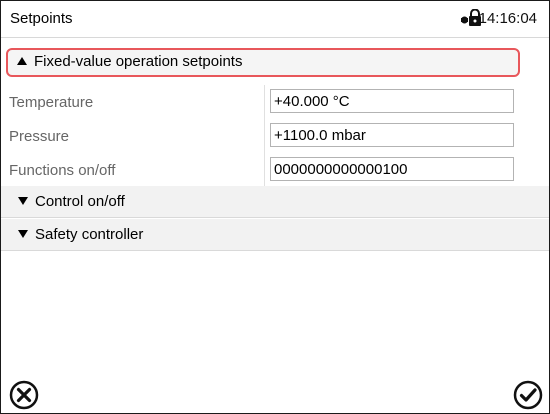 The width and height of the screenshot is (550, 414). I want to click on row-functions: Functions on/off 0000000000000100, so click(275, 170).